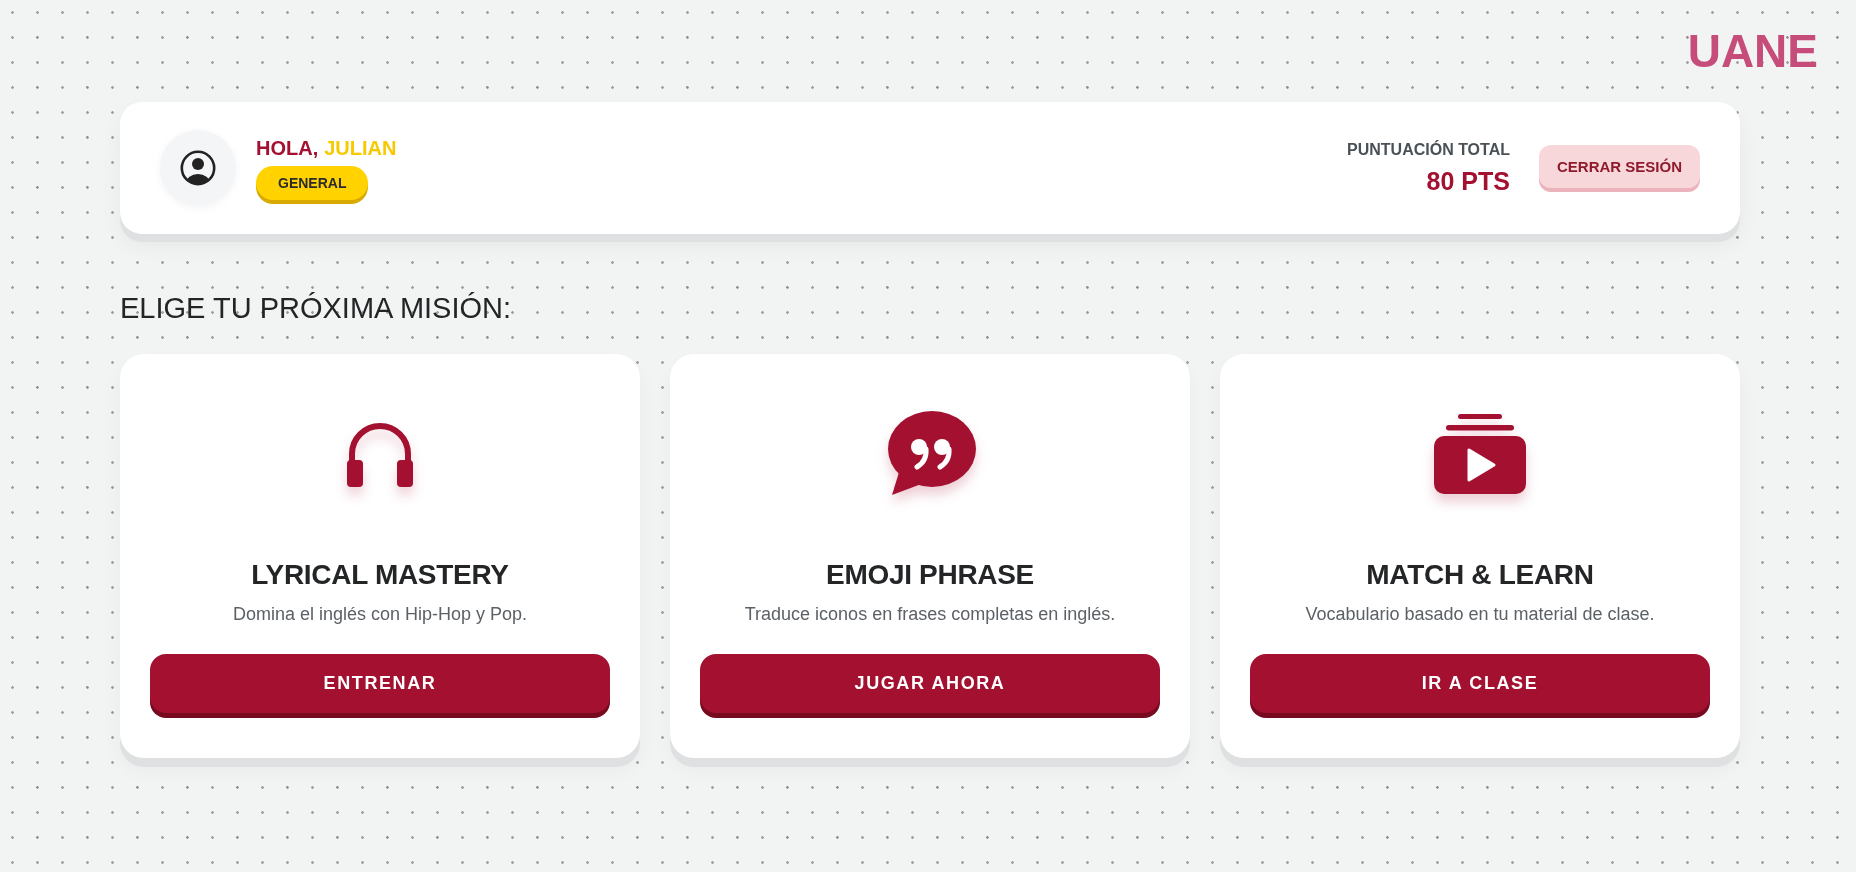 This screenshot has height=872, width=1856. I want to click on score-value: 80 PTS, so click(1468, 181).